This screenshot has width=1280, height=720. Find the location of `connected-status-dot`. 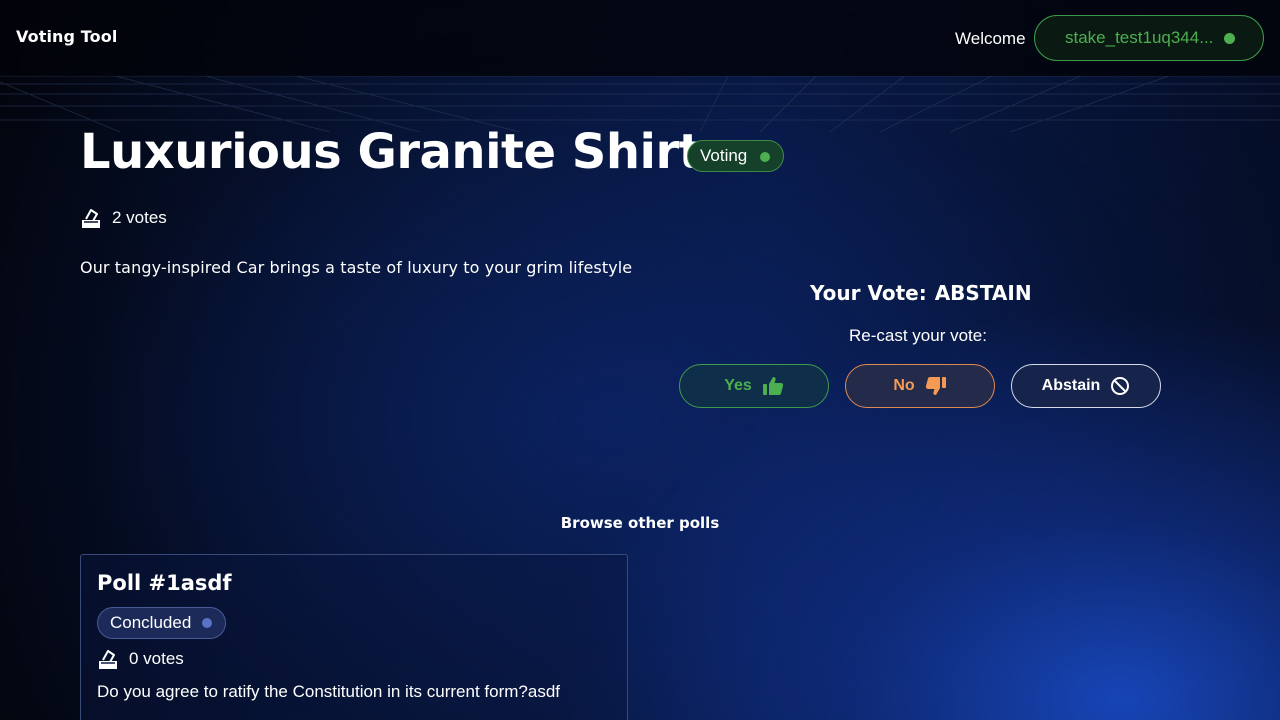

connected-status-dot is located at coordinates (1229, 38).